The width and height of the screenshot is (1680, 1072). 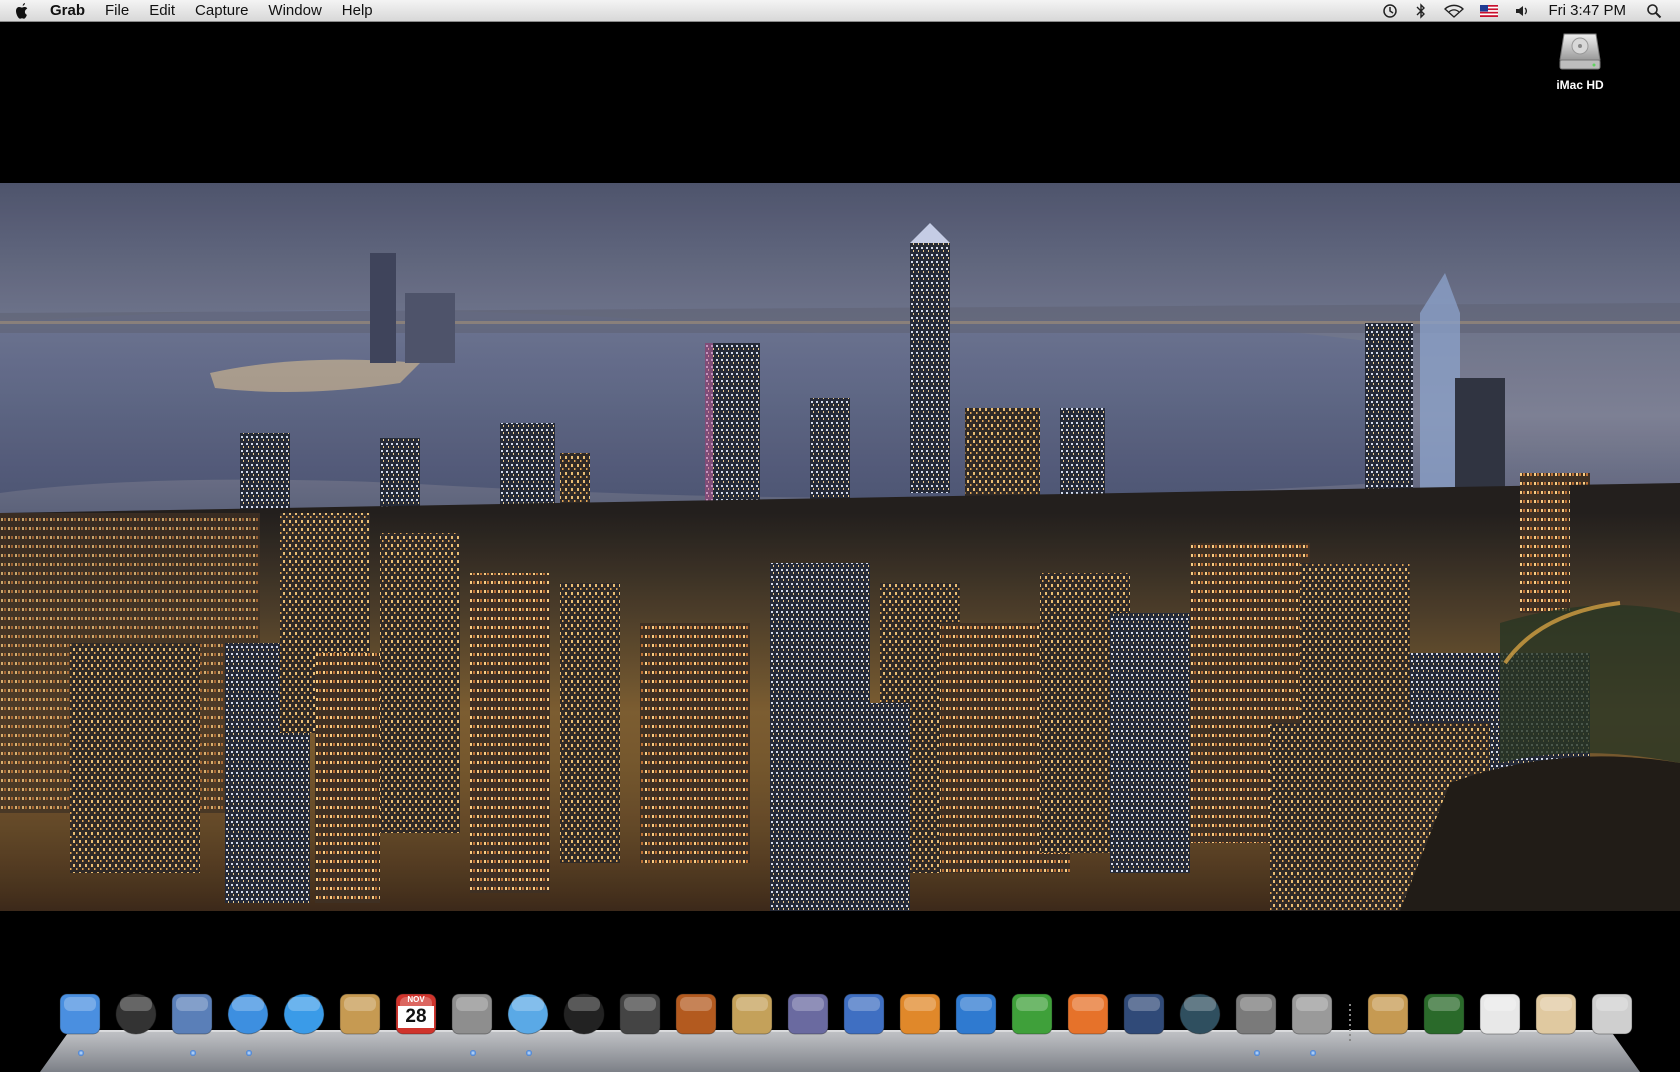 I want to click on menu-window: Window, so click(x=294, y=11).